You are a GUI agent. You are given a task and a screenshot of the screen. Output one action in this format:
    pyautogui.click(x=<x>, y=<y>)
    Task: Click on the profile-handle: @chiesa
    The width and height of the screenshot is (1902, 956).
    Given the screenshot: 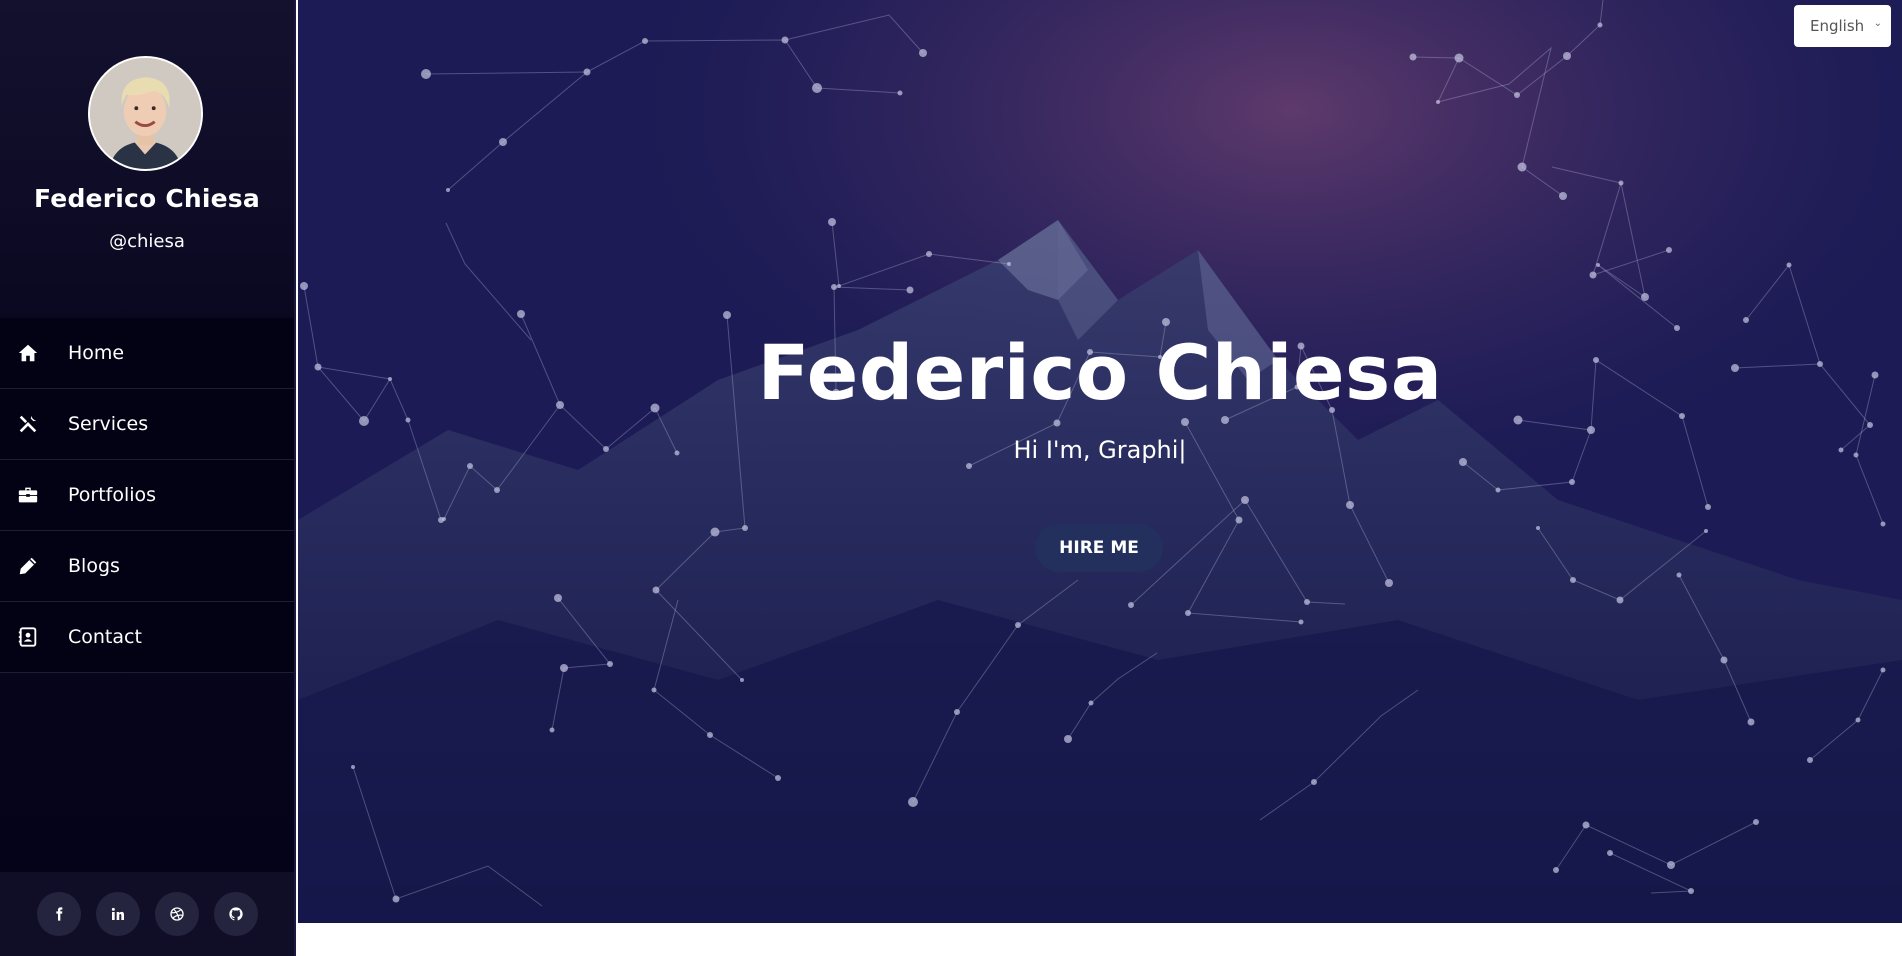 What is the action you would take?
    pyautogui.click(x=147, y=241)
    